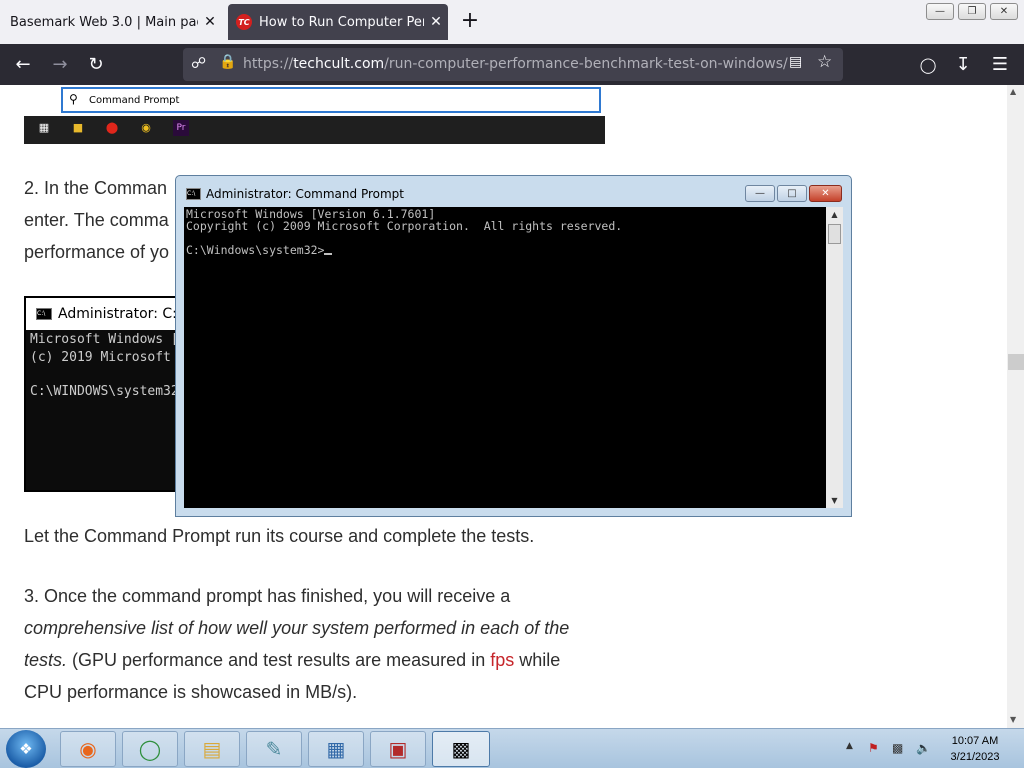 The height and width of the screenshot is (769, 1024). Describe the element at coordinates (112, 127) in the screenshot. I see `opera-icon: ⬤` at that location.